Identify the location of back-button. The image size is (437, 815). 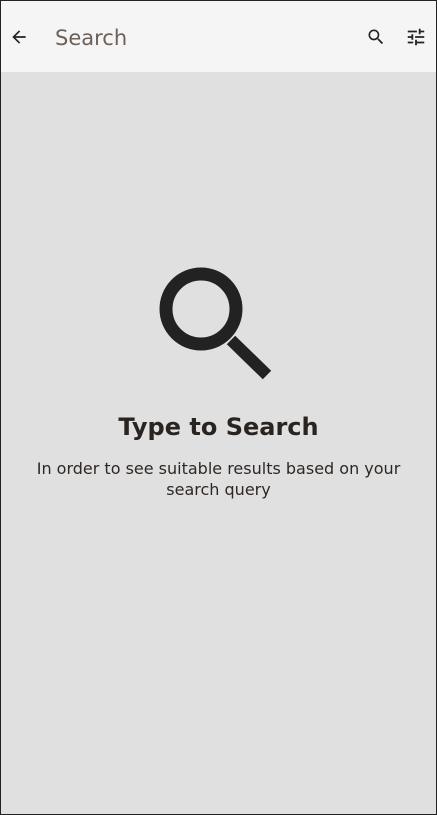
(19, 37).